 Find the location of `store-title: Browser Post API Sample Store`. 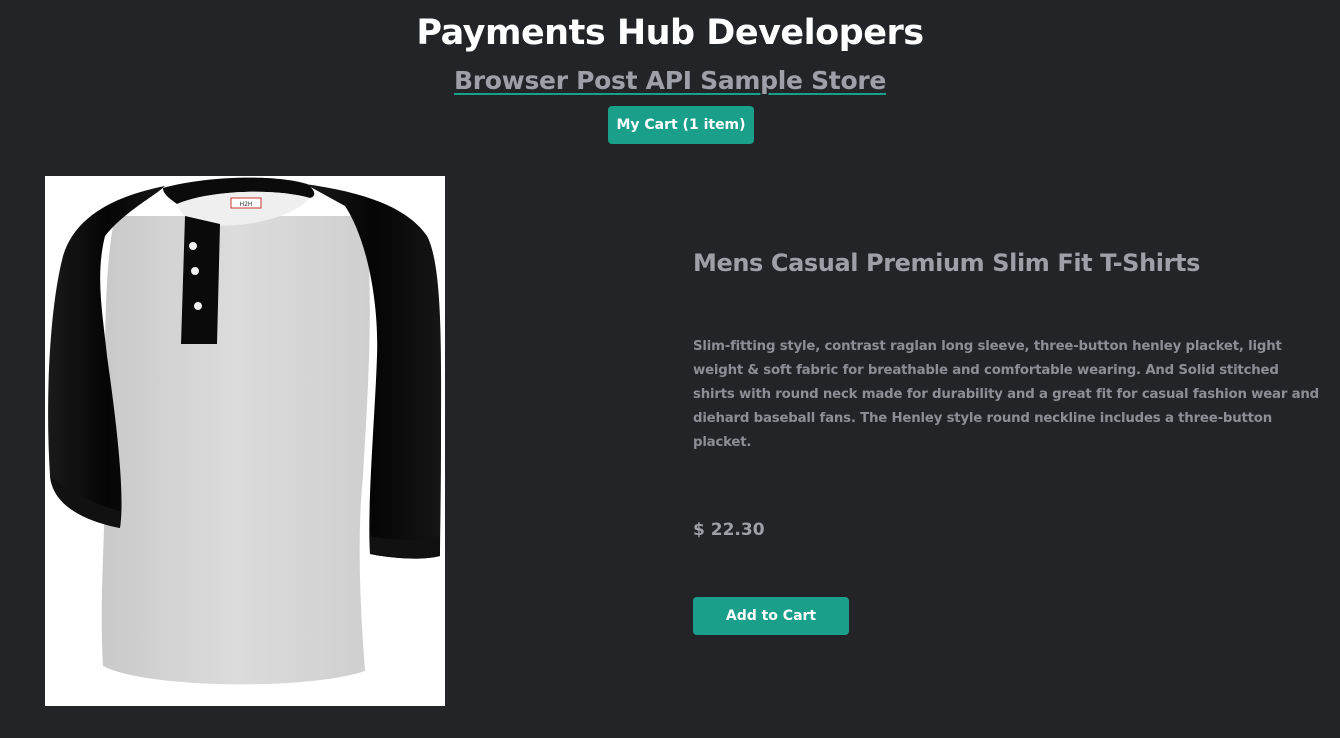

store-title: Browser Post API Sample Store is located at coordinates (670, 81).